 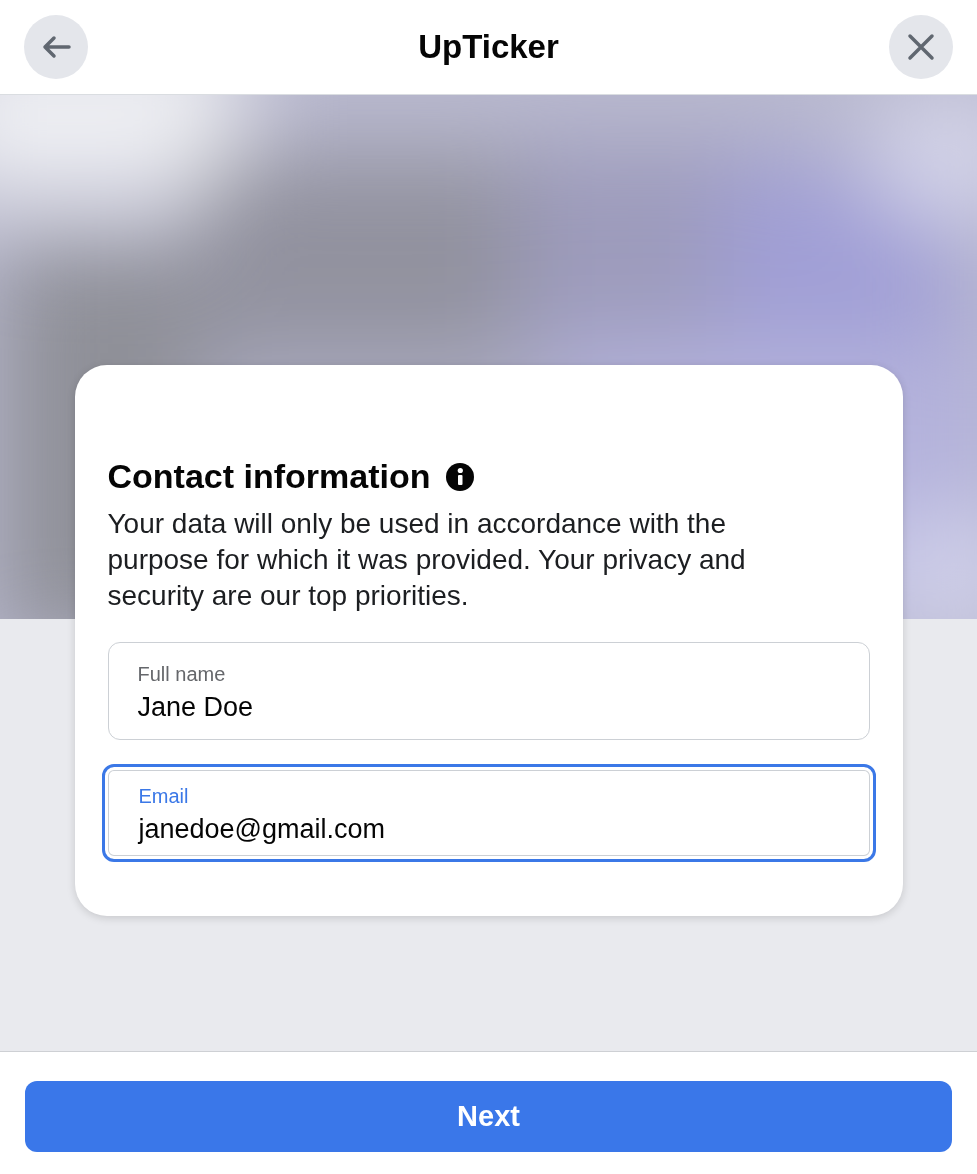 I want to click on text-field: Full name Jane Doe, so click(x=488, y=691).